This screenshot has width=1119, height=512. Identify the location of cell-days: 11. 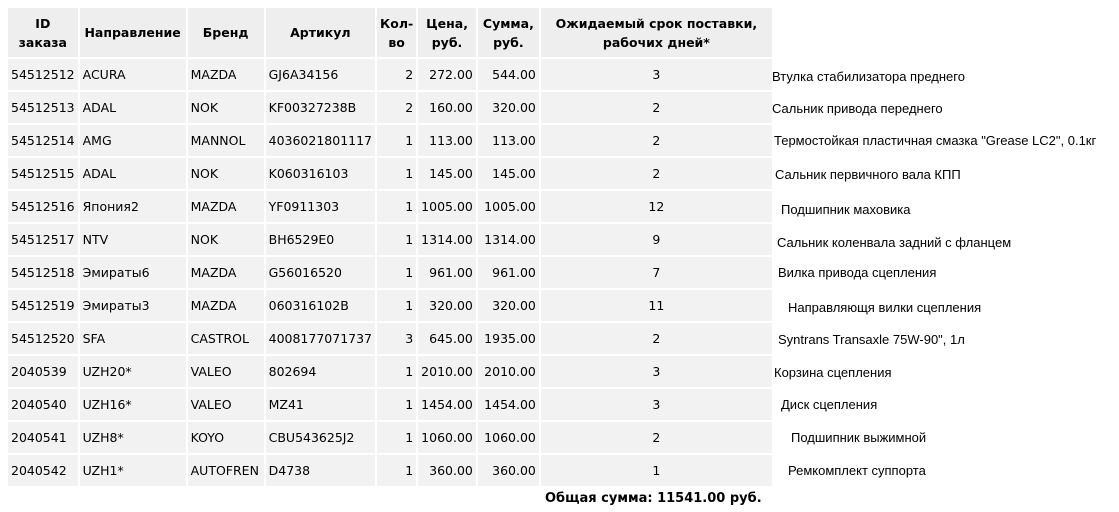
(656, 305).